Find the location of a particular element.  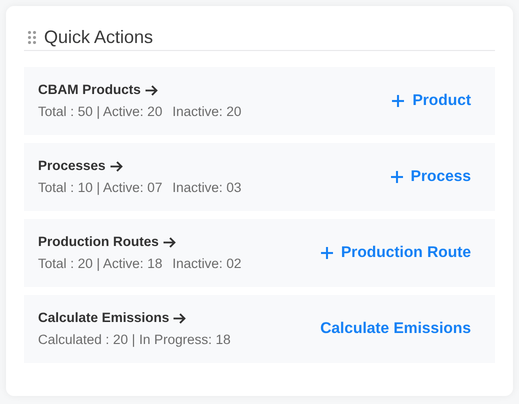

stats-text: Inactive: 03 is located at coordinates (207, 188).